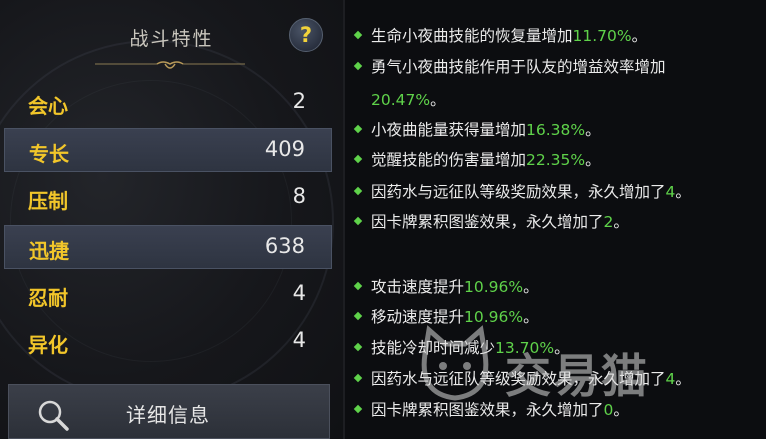 The height and width of the screenshot is (439, 766). I want to click on stat-row-swiftness: 迅捷 638, so click(168, 247).